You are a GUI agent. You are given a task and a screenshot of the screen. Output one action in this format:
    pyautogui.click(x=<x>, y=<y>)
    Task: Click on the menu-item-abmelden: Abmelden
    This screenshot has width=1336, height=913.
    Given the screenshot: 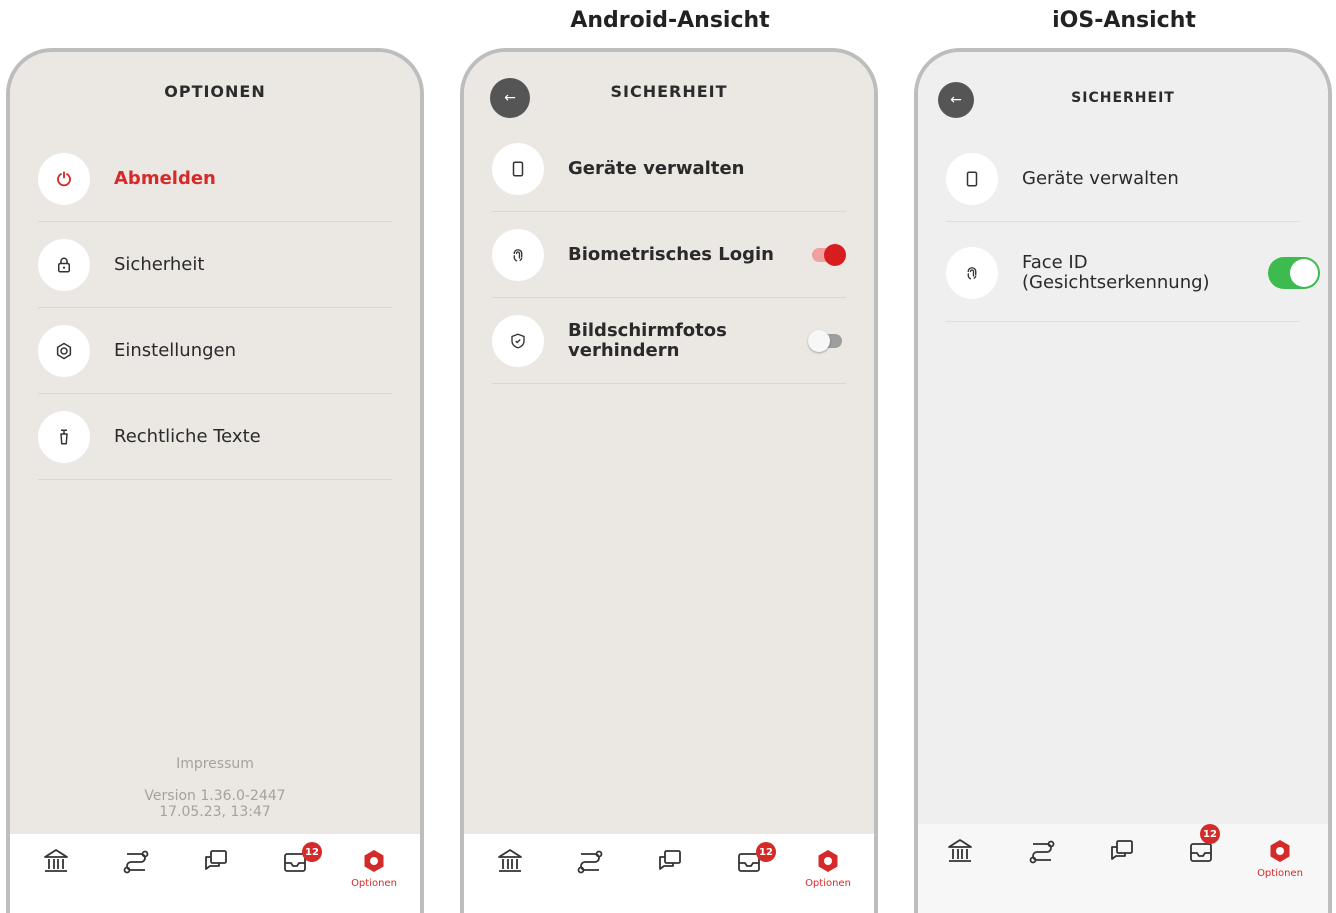 What is the action you would take?
    pyautogui.click(x=215, y=179)
    